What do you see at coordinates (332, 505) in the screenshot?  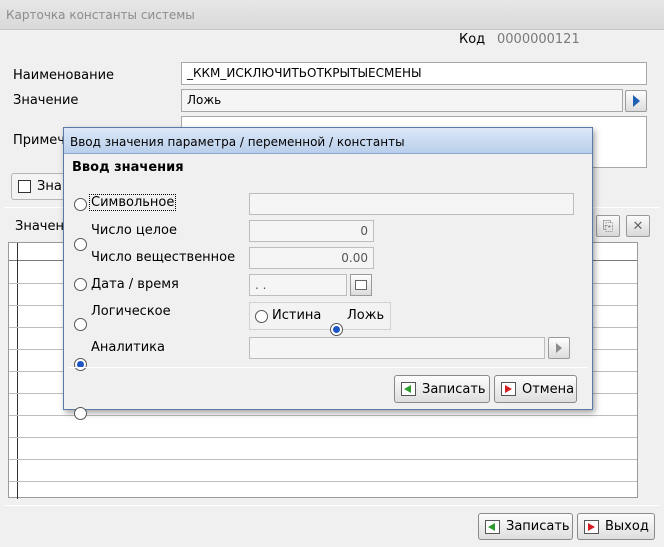 I see `footer-separator` at bounding box center [332, 505].